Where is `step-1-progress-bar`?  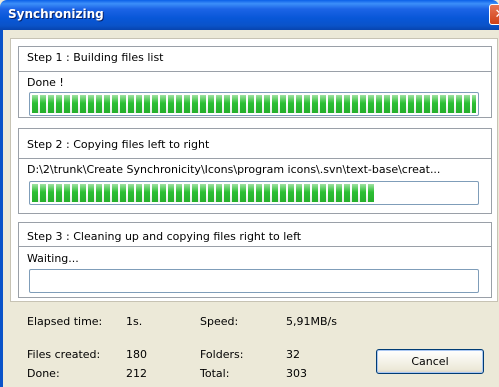 step-1-progress-bar is located at coordinates (254, 104).